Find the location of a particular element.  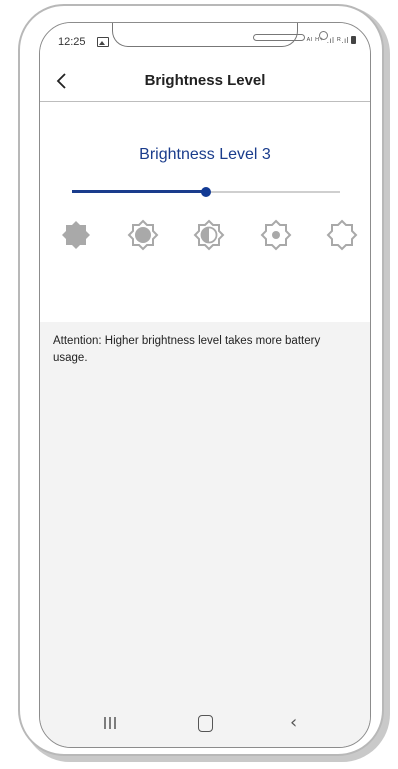

recents-icon is located at coordinates (110, 723).